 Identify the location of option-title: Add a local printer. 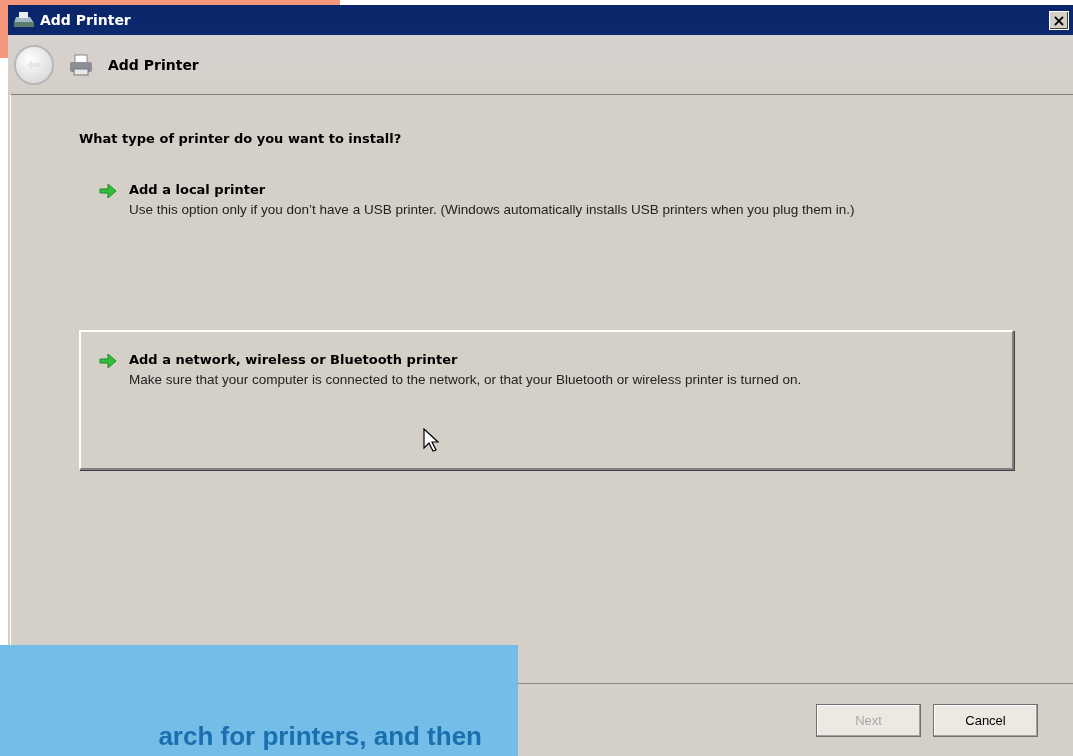
(198, 189).